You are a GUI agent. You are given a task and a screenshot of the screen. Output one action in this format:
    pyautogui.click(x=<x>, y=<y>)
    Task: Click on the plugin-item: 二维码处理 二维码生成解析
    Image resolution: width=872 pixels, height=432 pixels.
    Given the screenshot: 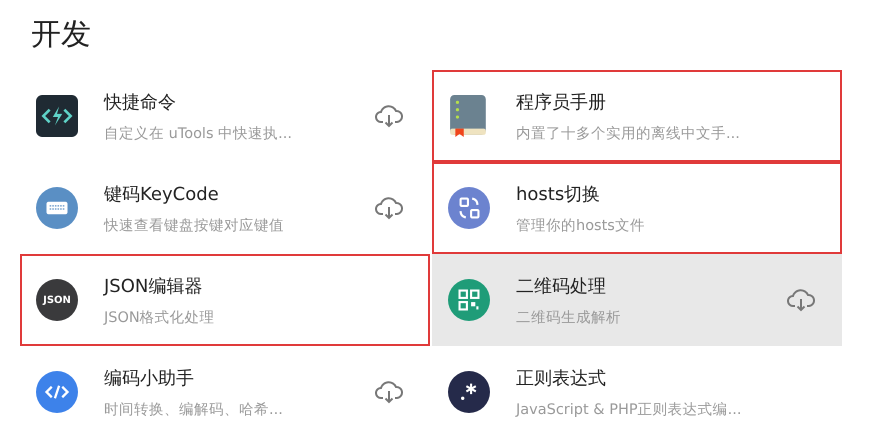 What is the action you would take?
    pyautogui.click(x=637, y=300)
    